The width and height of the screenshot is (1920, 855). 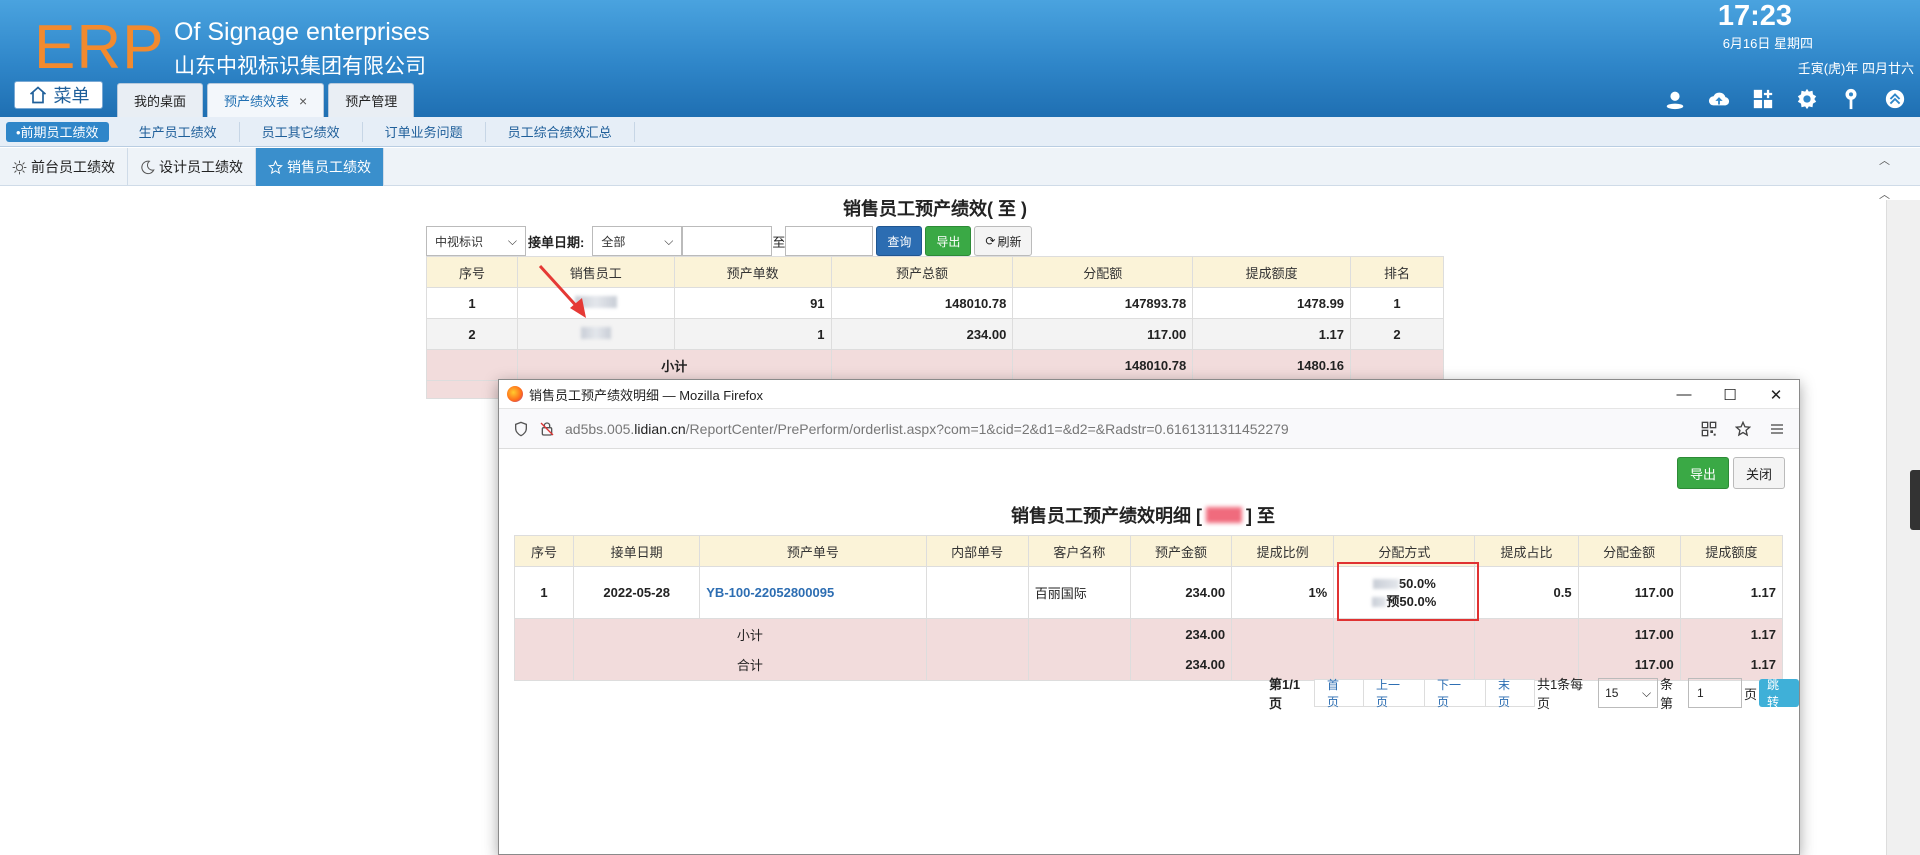 What do you see at coordinates (99, 47) in the screenshot?
I see `erp-logo: ERP` at bounding box center [99, 47].